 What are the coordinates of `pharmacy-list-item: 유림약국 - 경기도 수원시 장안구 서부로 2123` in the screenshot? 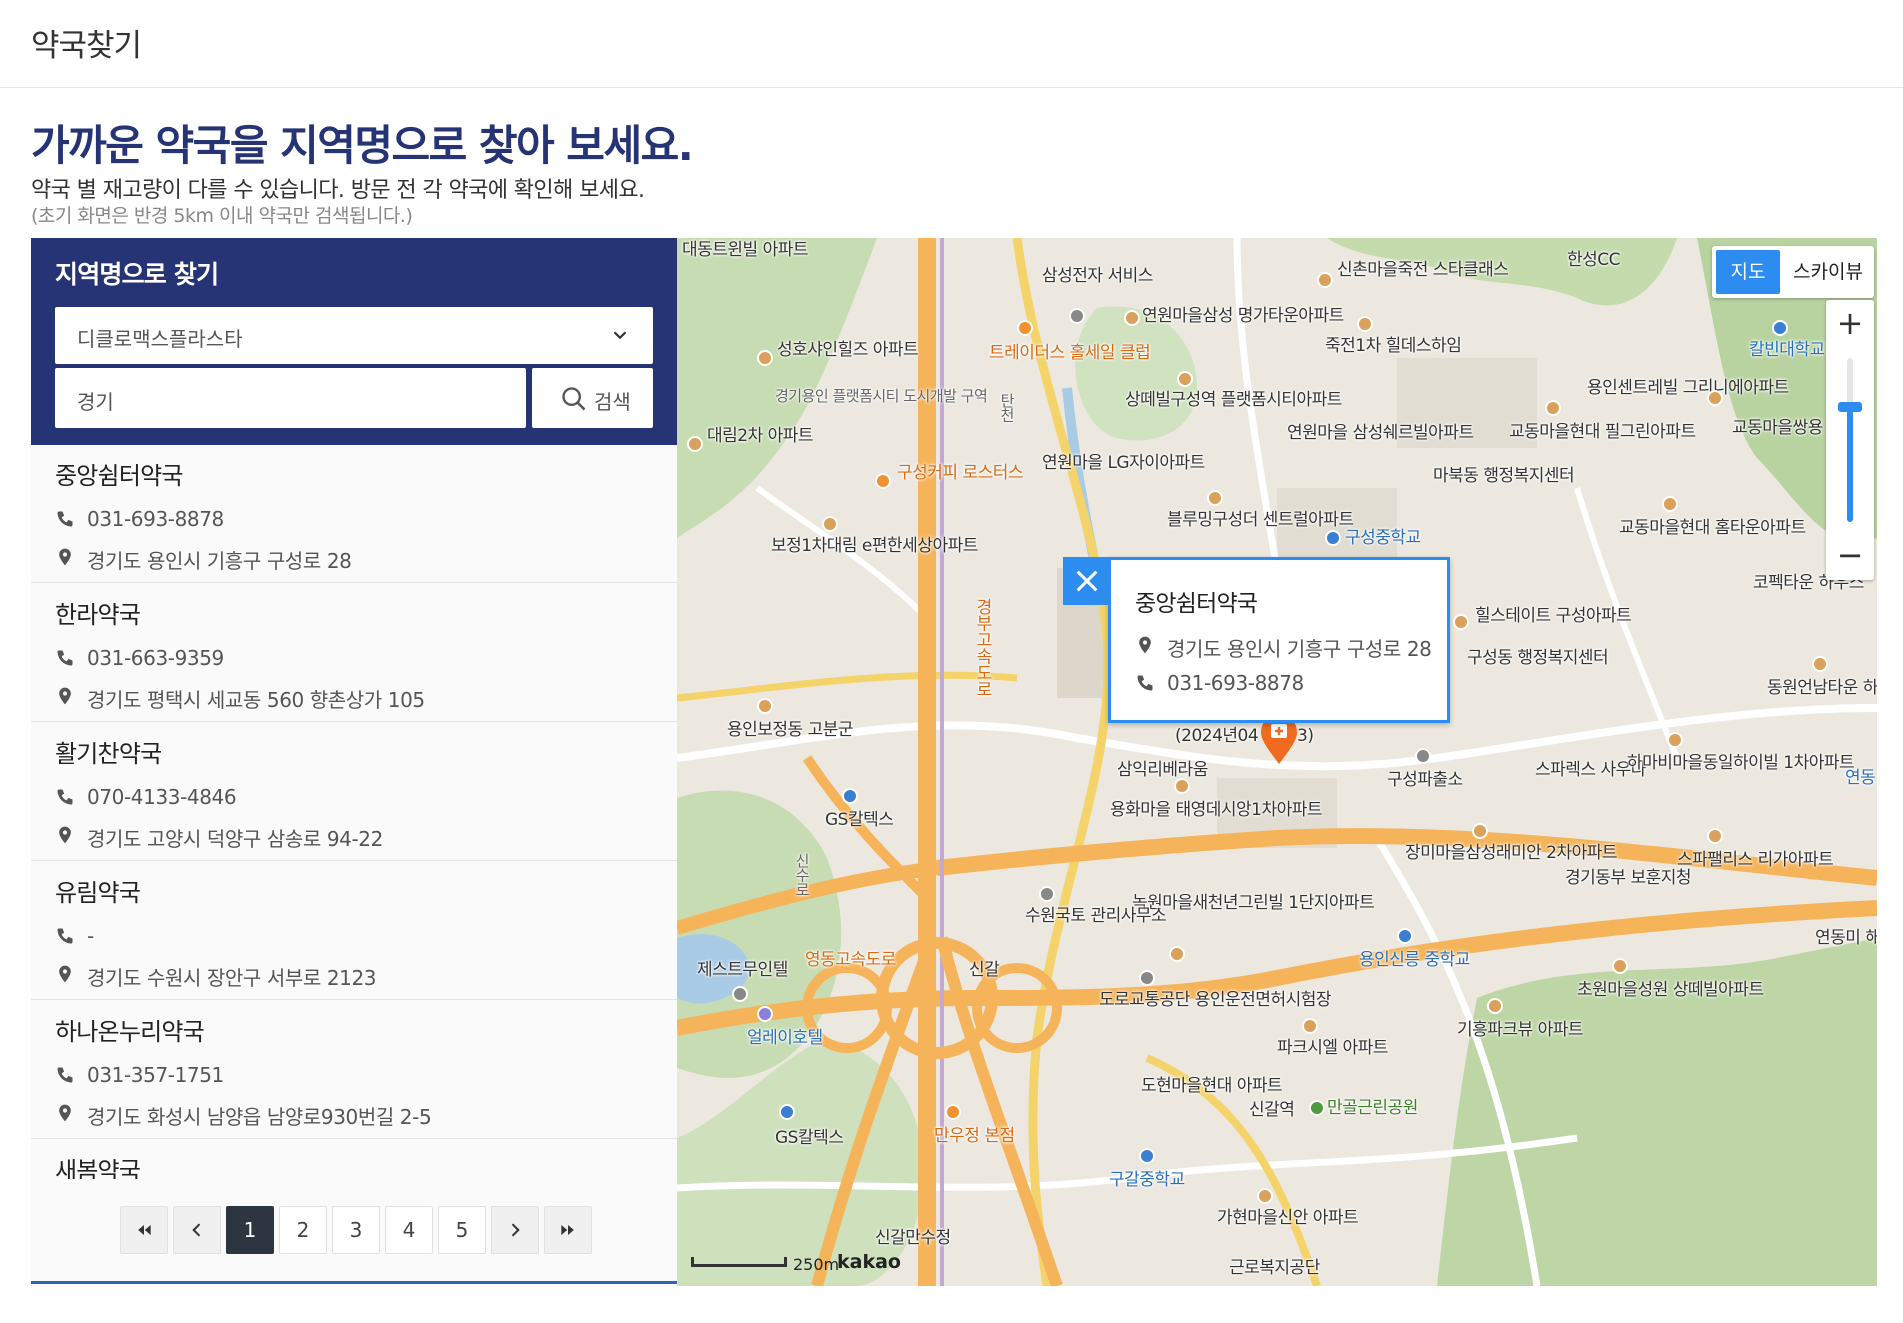 It's located at (354, 931).